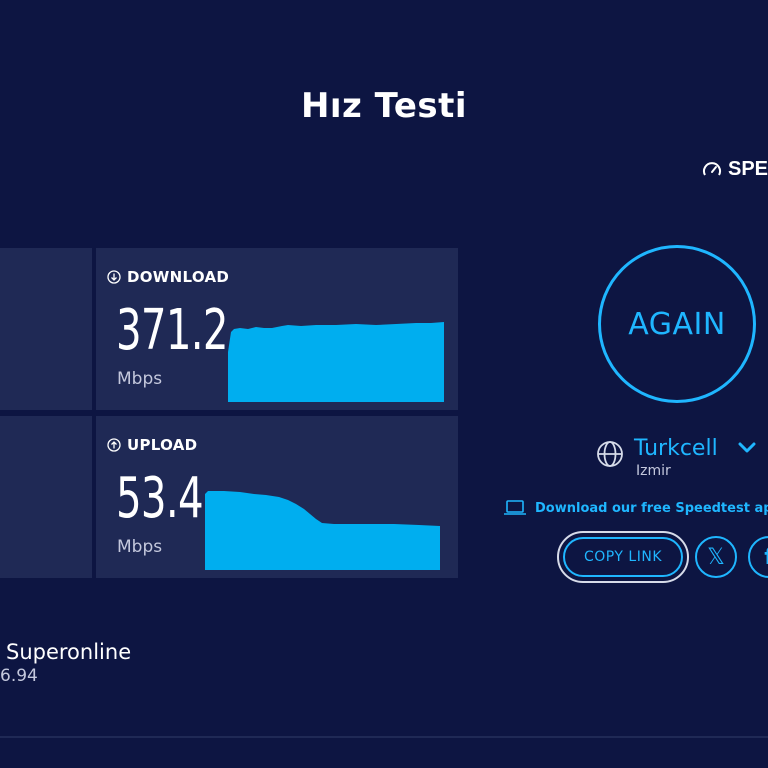 This screenshot has width=768, height=768. Describe the element at coordinates (677, 324) in the screenshot. I see `again-button: AGAIN` at that location.